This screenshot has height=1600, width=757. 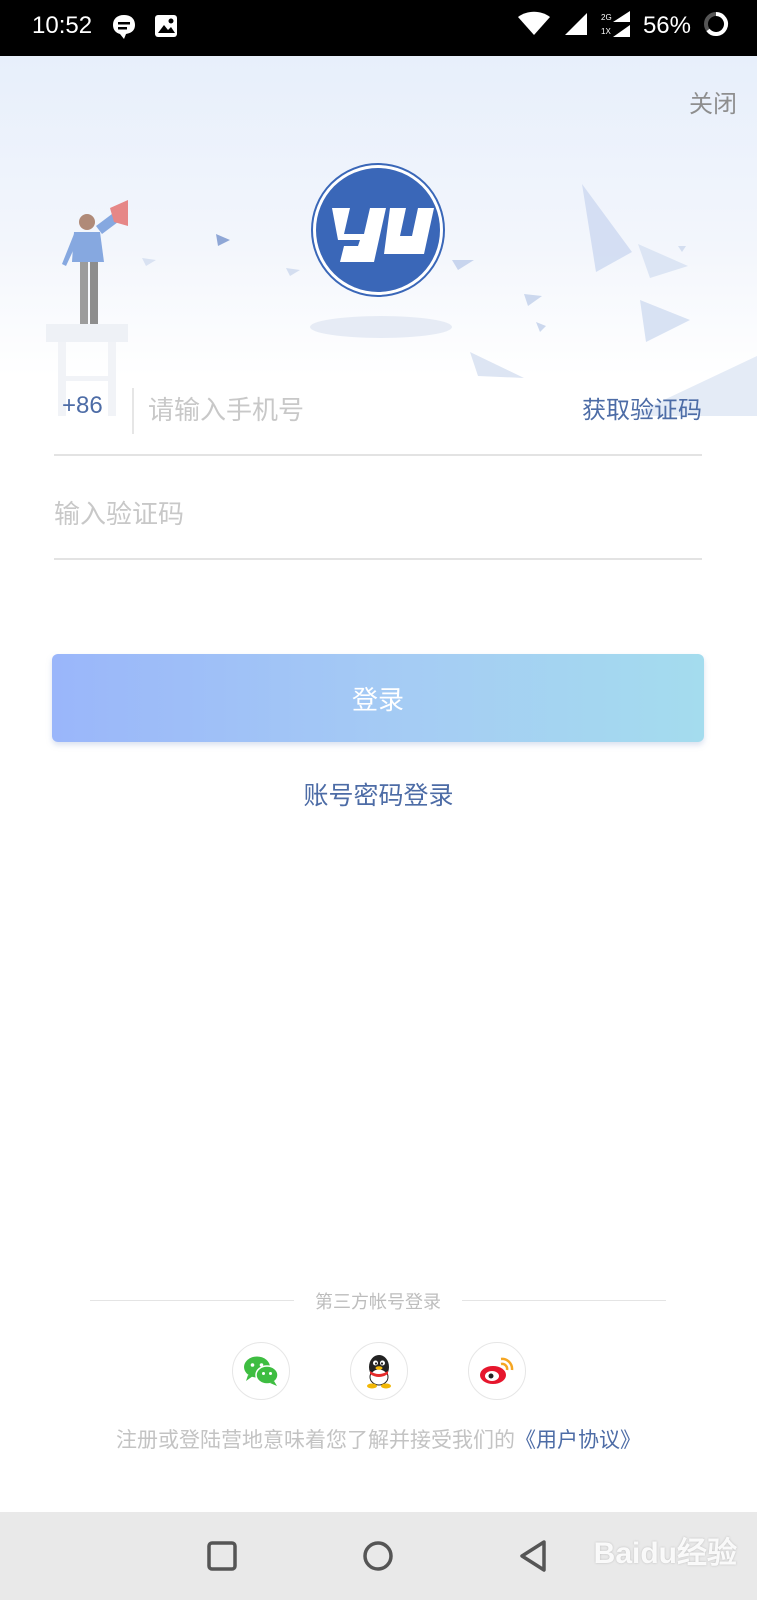 I want to click on battery-percent: 56%, so click(x=666, y=25).